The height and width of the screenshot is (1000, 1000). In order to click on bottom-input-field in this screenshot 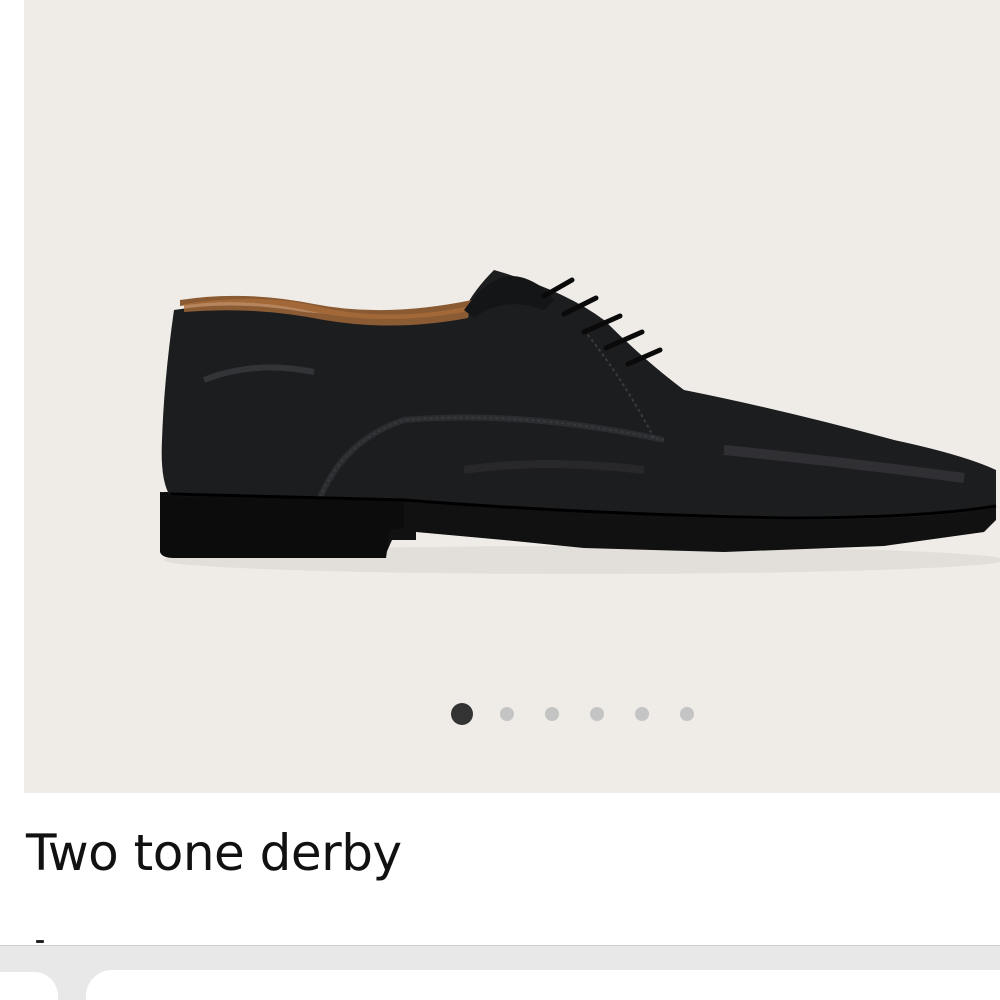, I will do `click(543, 985)`.